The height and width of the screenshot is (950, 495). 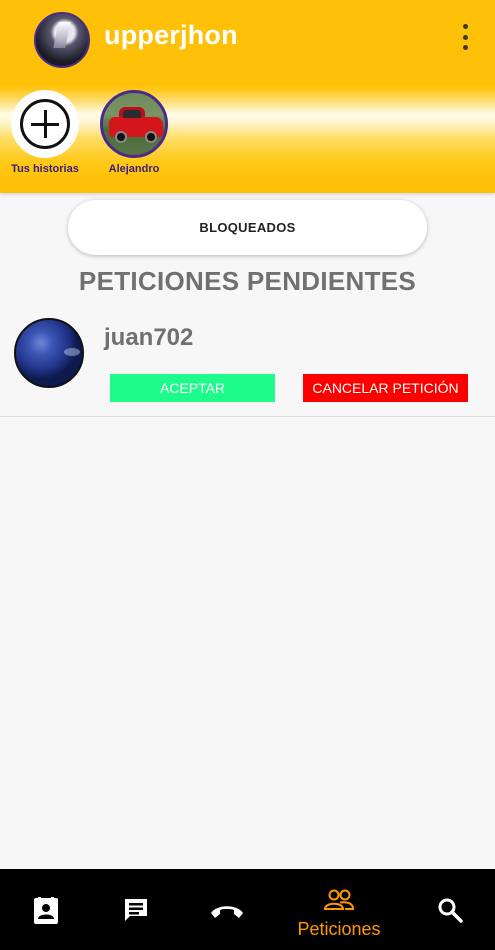 What do you see at coordinates (247, 227) in the screenshot?
I see `blocked-users-button: BLOQUEADOS` at bounding box center [247, 227].